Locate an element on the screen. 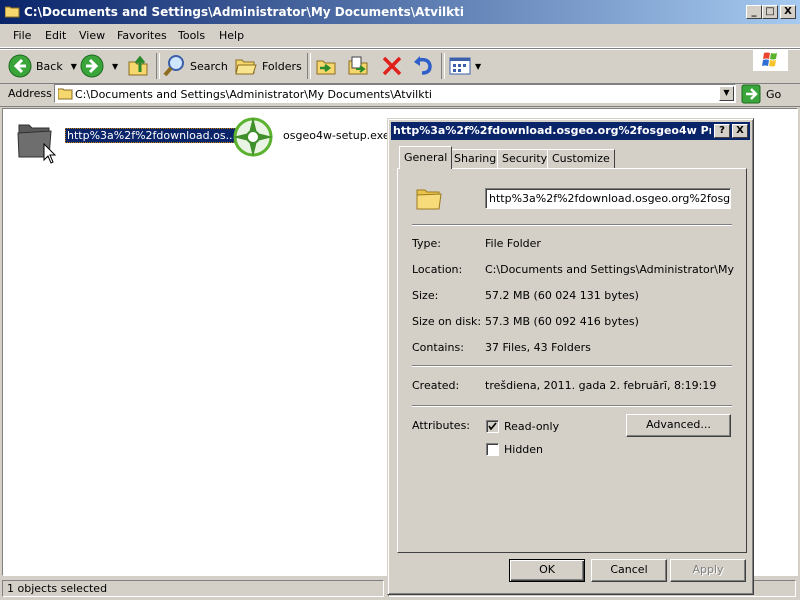 Image resolution: width=800 pixels, height=600 pixels. address-dropdown-button: ▼ is located at coordinates (726, 93).